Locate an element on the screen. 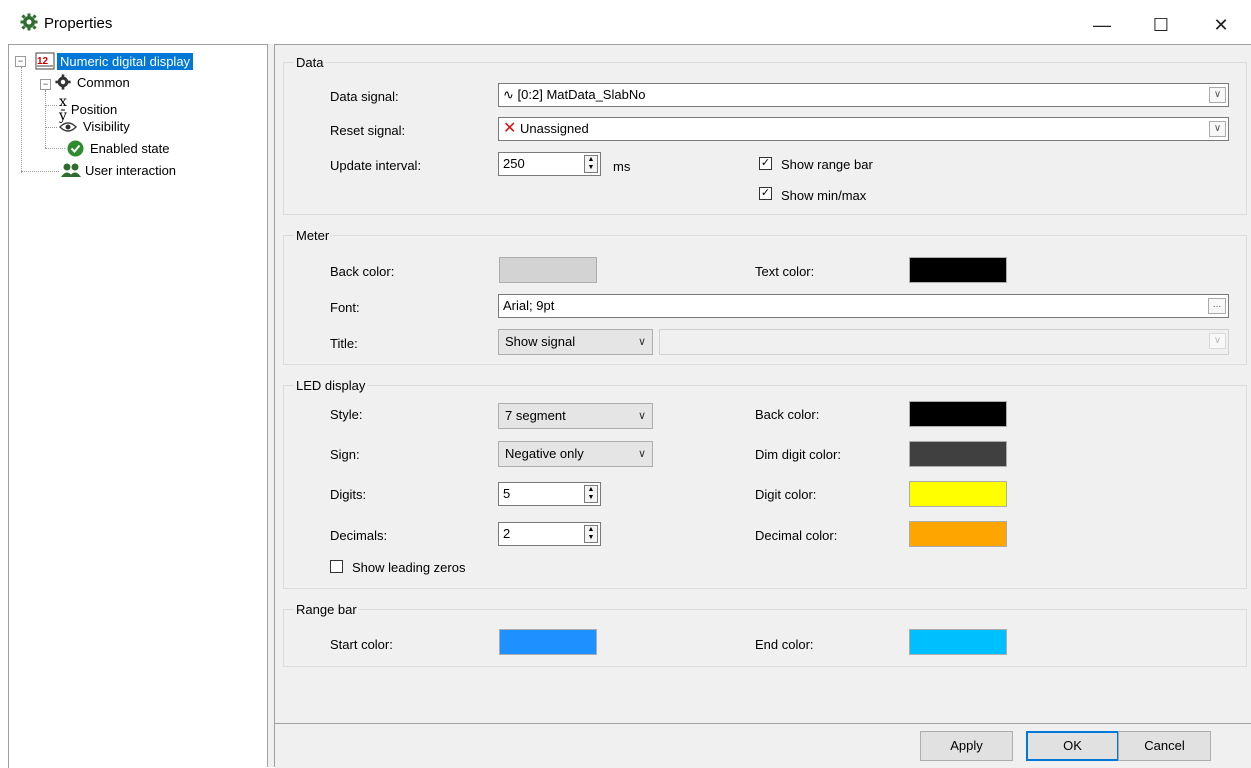 Image resolution: width=1251 pixels, height=768 pixels. close-button: ✕ is located at coordinates (1221, 25).